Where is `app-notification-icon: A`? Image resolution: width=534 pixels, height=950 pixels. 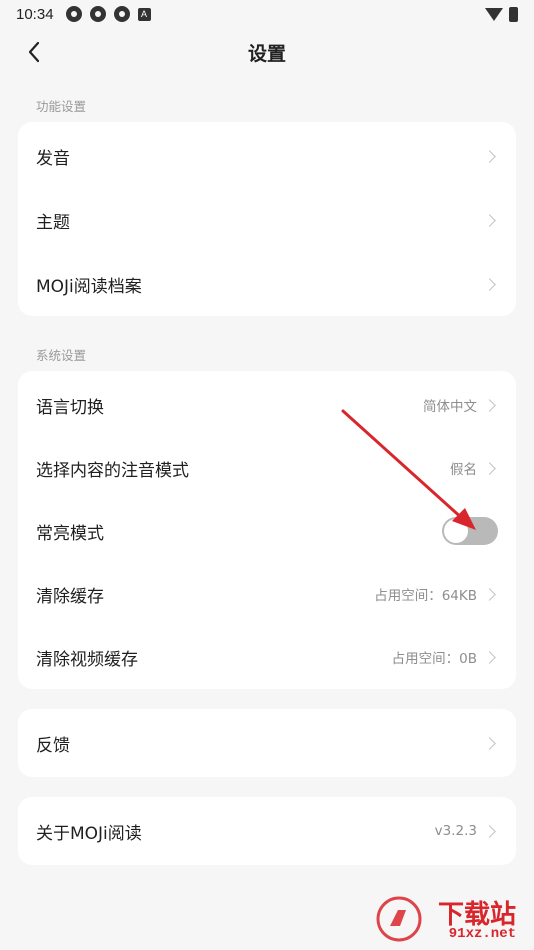 app-notification-icon: A is located at coordinates (144, 14).